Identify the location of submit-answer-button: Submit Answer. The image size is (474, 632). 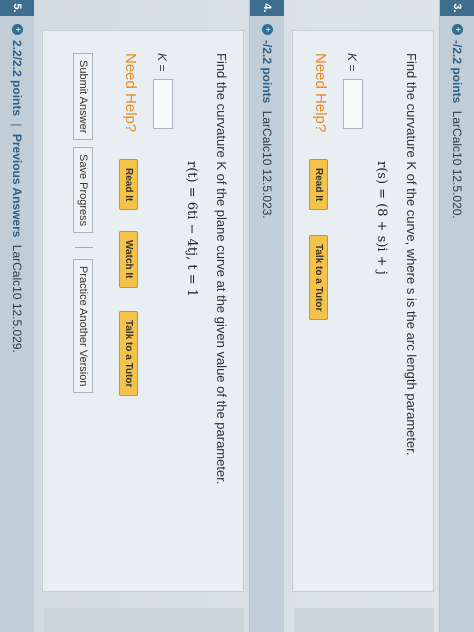
(83, 97).